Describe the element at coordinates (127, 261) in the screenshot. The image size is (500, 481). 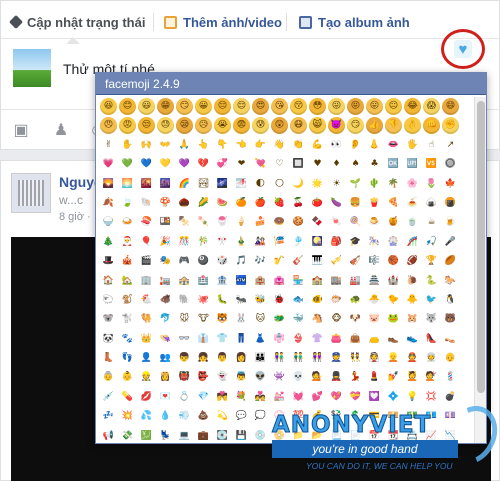
I see `emoji-item: 🎪` at that location.